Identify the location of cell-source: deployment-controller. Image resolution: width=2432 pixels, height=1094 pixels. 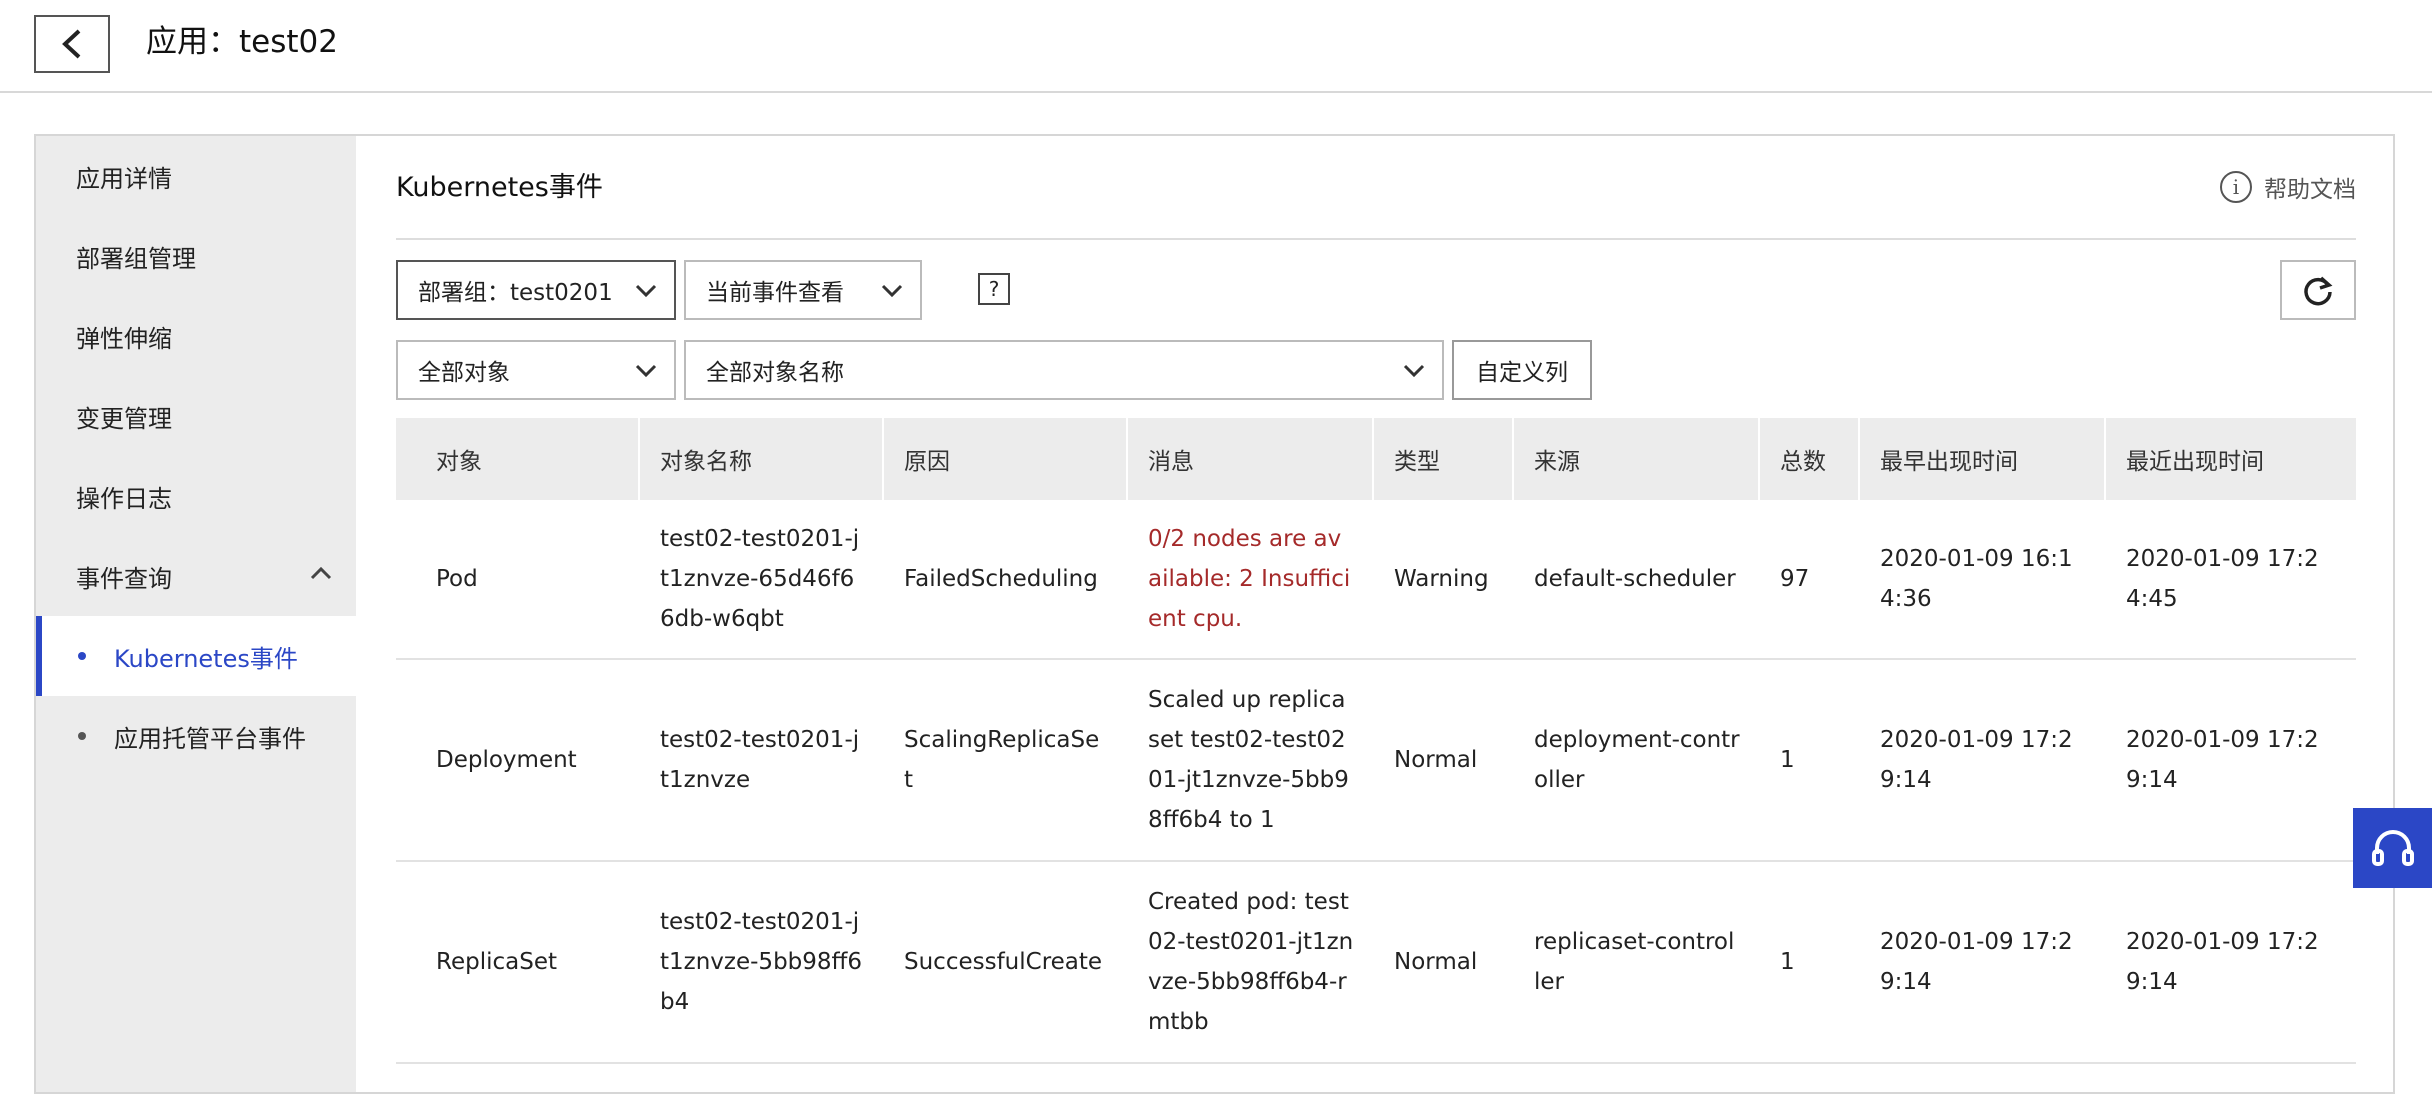
(1637, 760).